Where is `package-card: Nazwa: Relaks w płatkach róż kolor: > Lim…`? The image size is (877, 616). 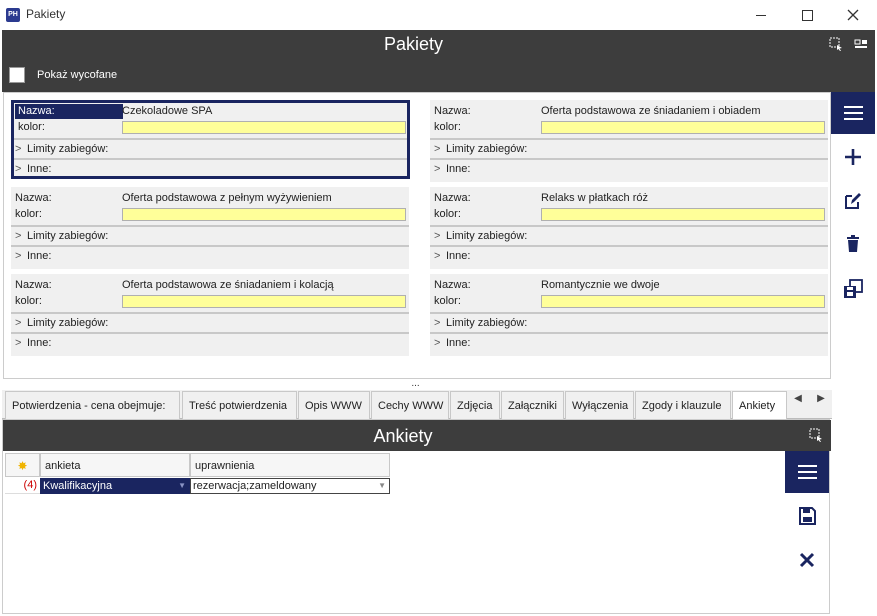
package-card: Nazwa: Relaks w płatkach róż kolor: > Lim… is located at coordinates (629, 228).